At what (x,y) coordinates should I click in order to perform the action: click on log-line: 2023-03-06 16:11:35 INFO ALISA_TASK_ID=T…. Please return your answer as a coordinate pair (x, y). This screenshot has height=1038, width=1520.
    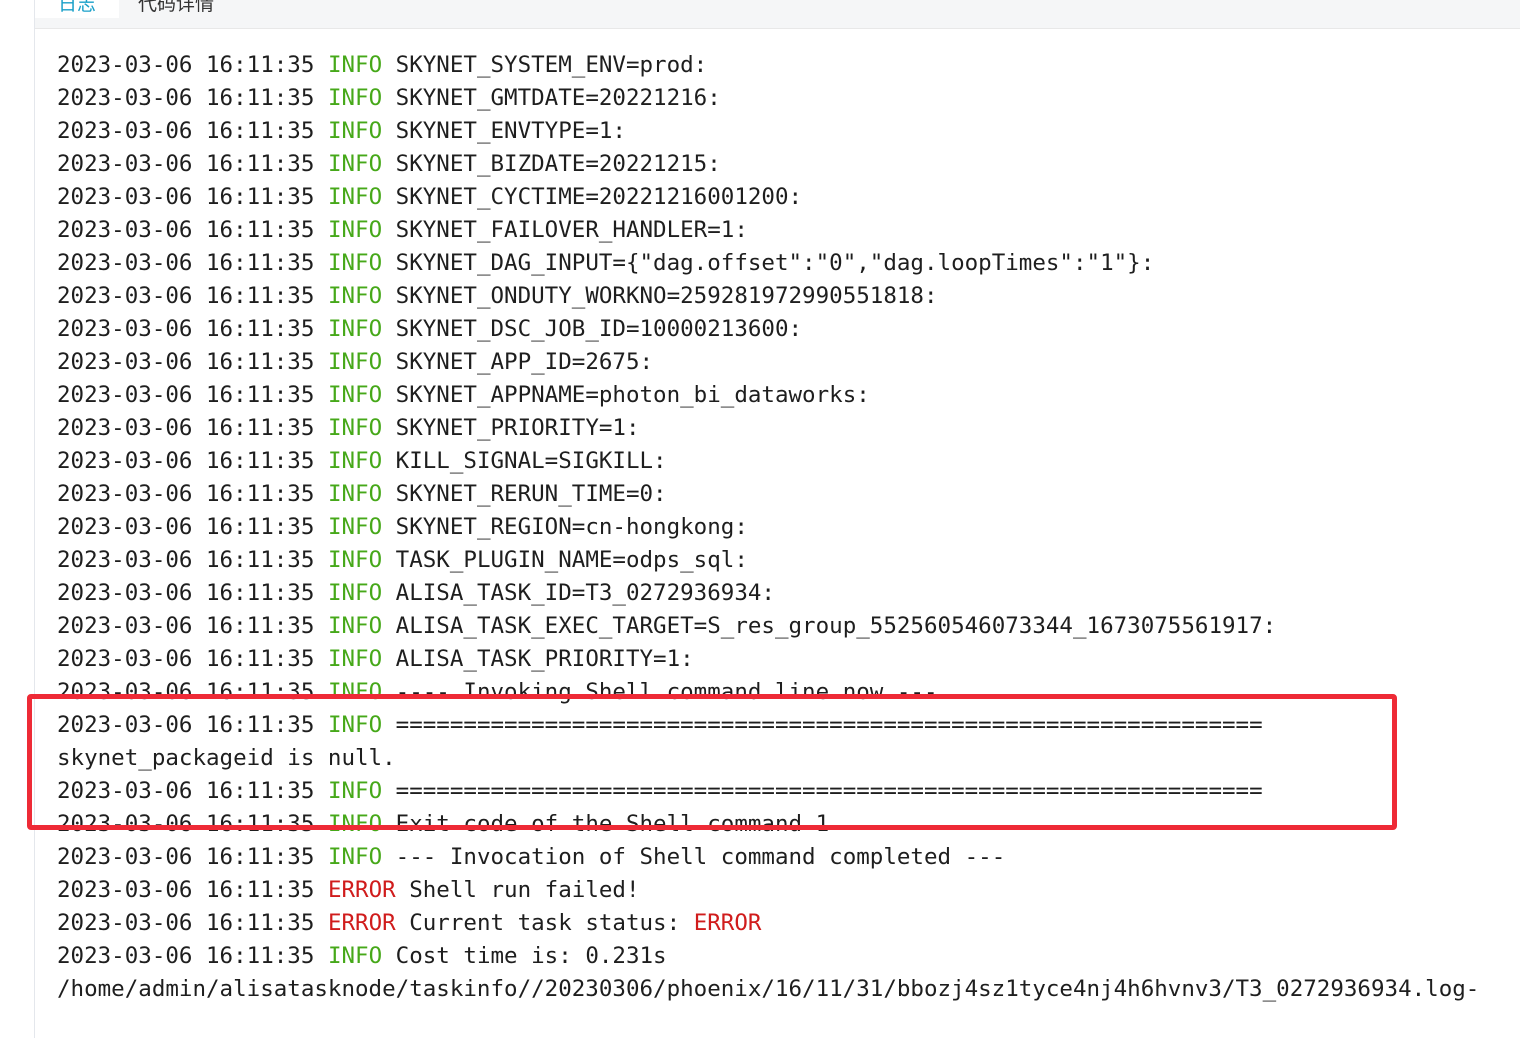
    Looking at the image, I should click on (788, 593).